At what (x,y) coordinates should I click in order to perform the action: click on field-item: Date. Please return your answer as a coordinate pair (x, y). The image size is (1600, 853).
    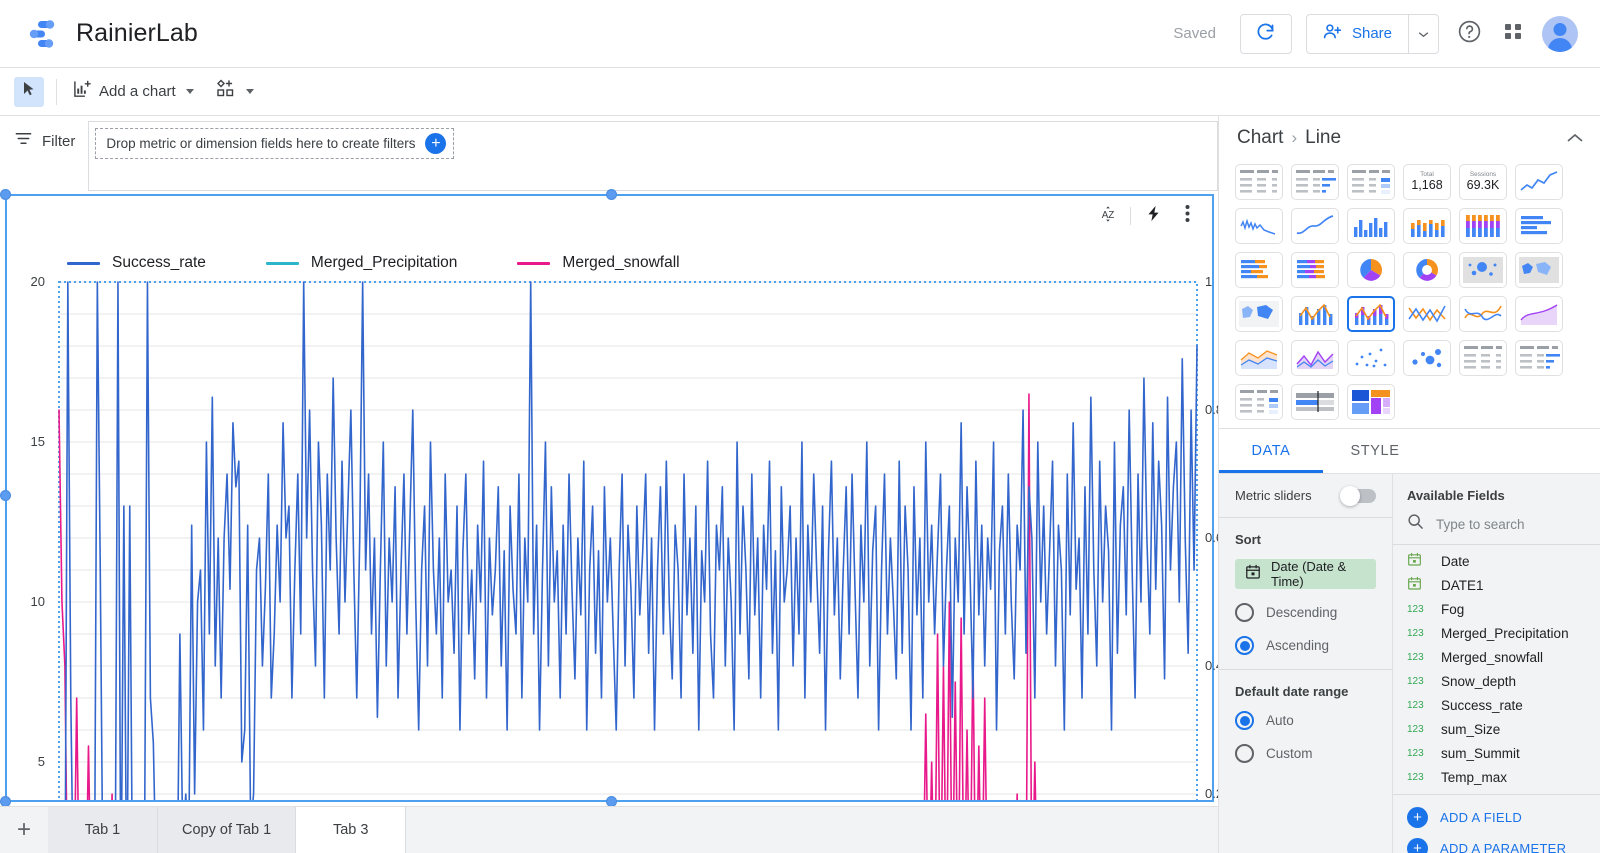
    Looking at the image, I should click on (1496, 561).